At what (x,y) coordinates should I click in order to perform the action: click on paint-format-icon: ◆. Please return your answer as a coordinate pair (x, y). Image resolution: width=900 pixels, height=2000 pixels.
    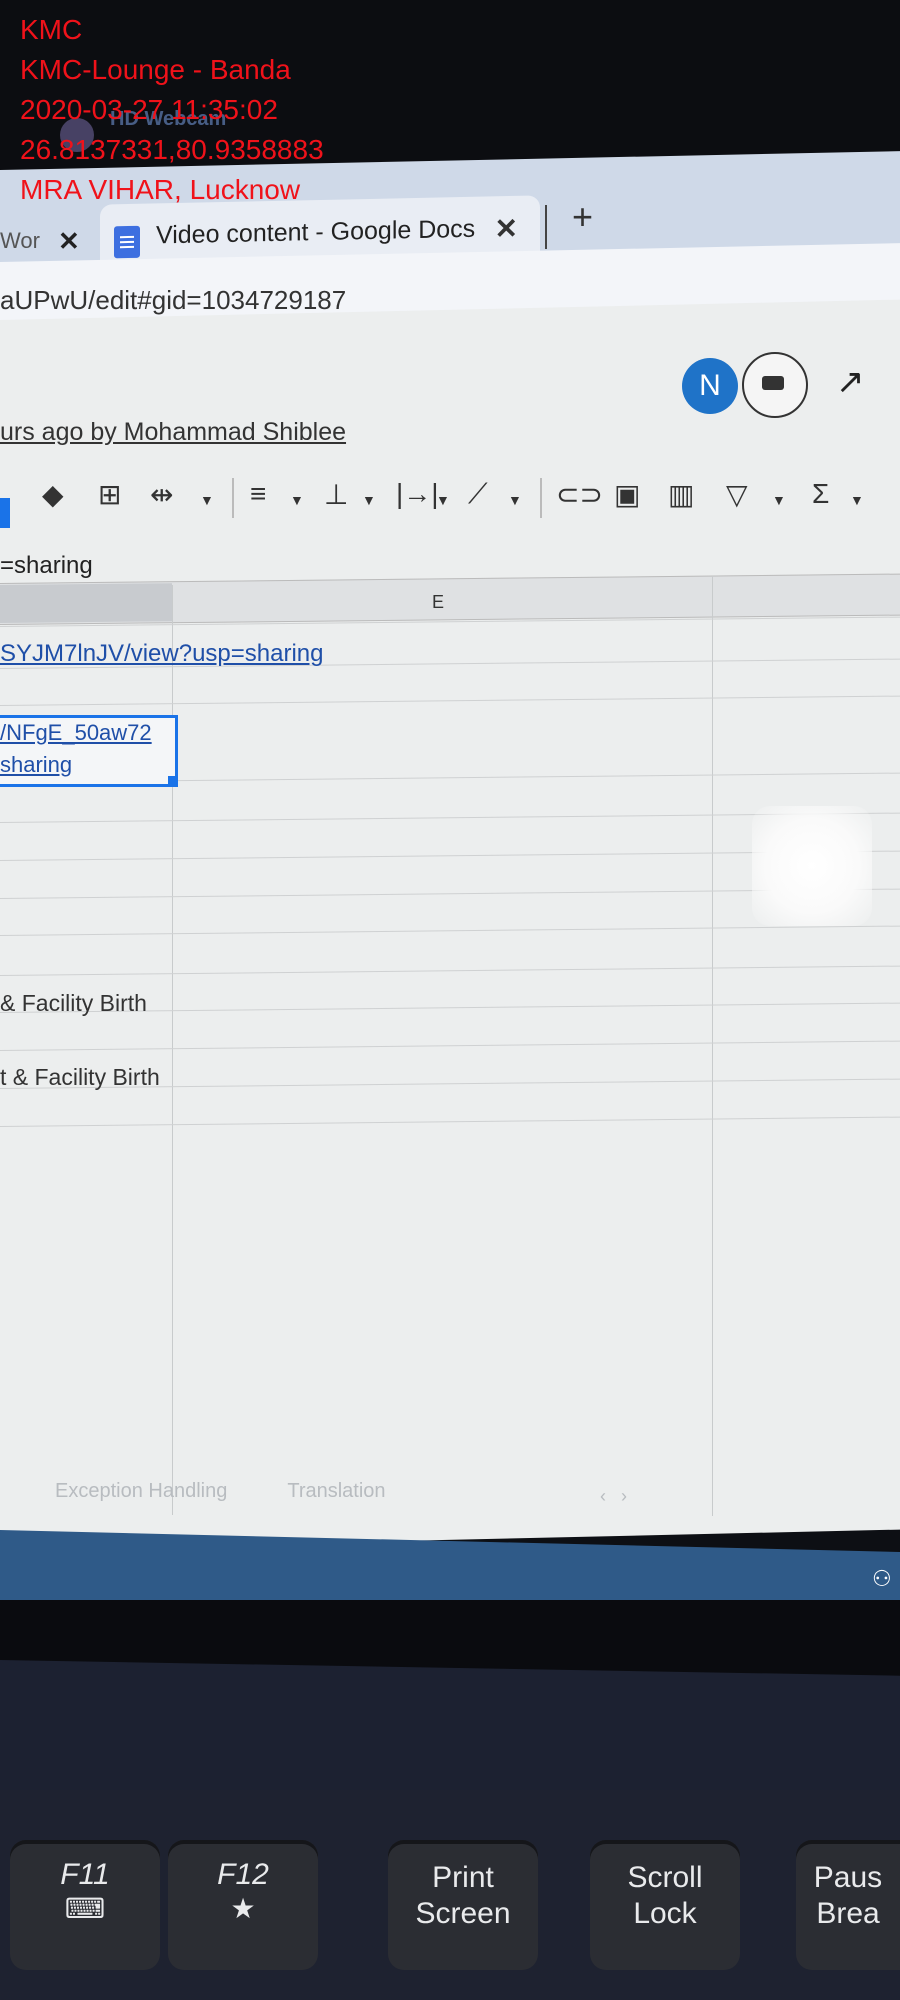
    Looking at the image, I should click on (53, 494).